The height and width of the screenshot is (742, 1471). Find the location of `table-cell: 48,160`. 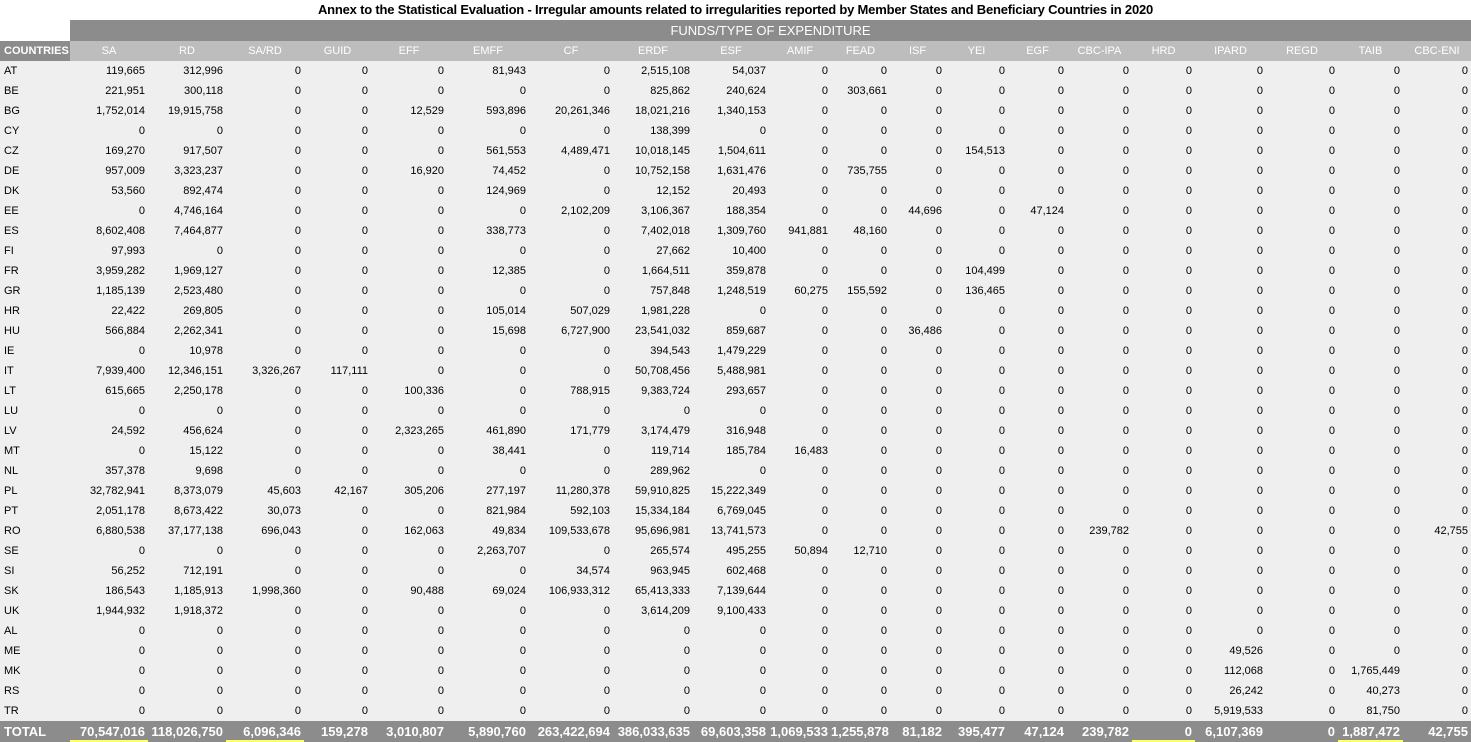

table-cell: 48,160 is located at coordinates (860, 231).